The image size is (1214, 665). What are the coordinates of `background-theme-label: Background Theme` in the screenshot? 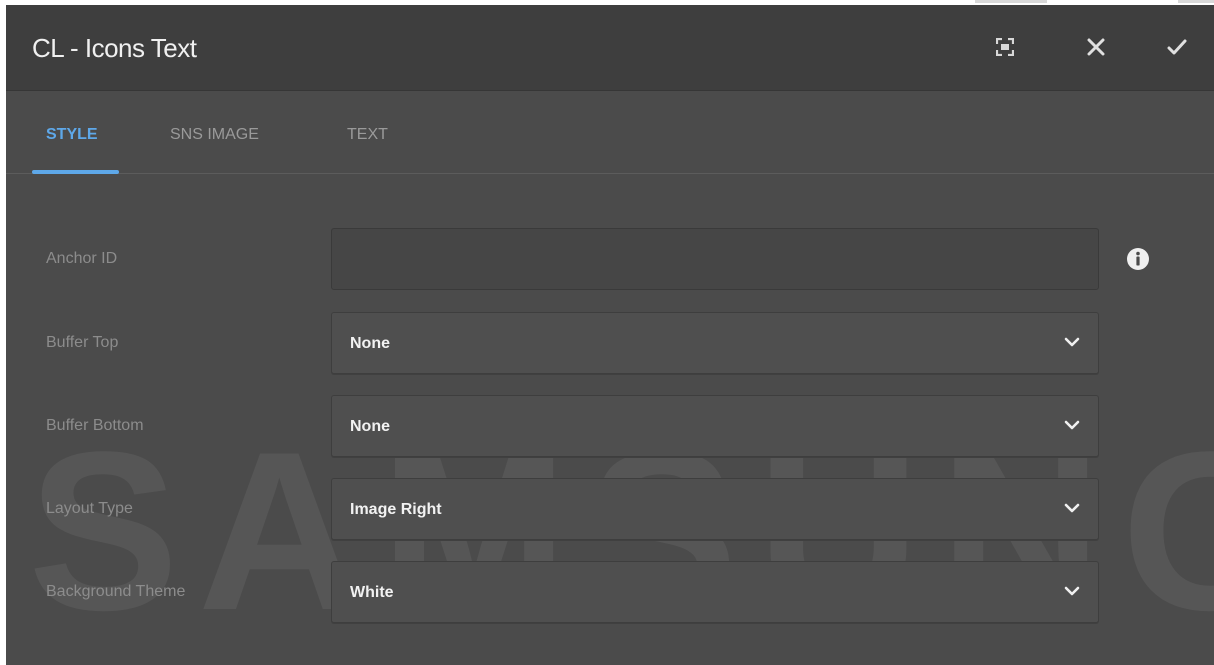 It's located at (116, 591).